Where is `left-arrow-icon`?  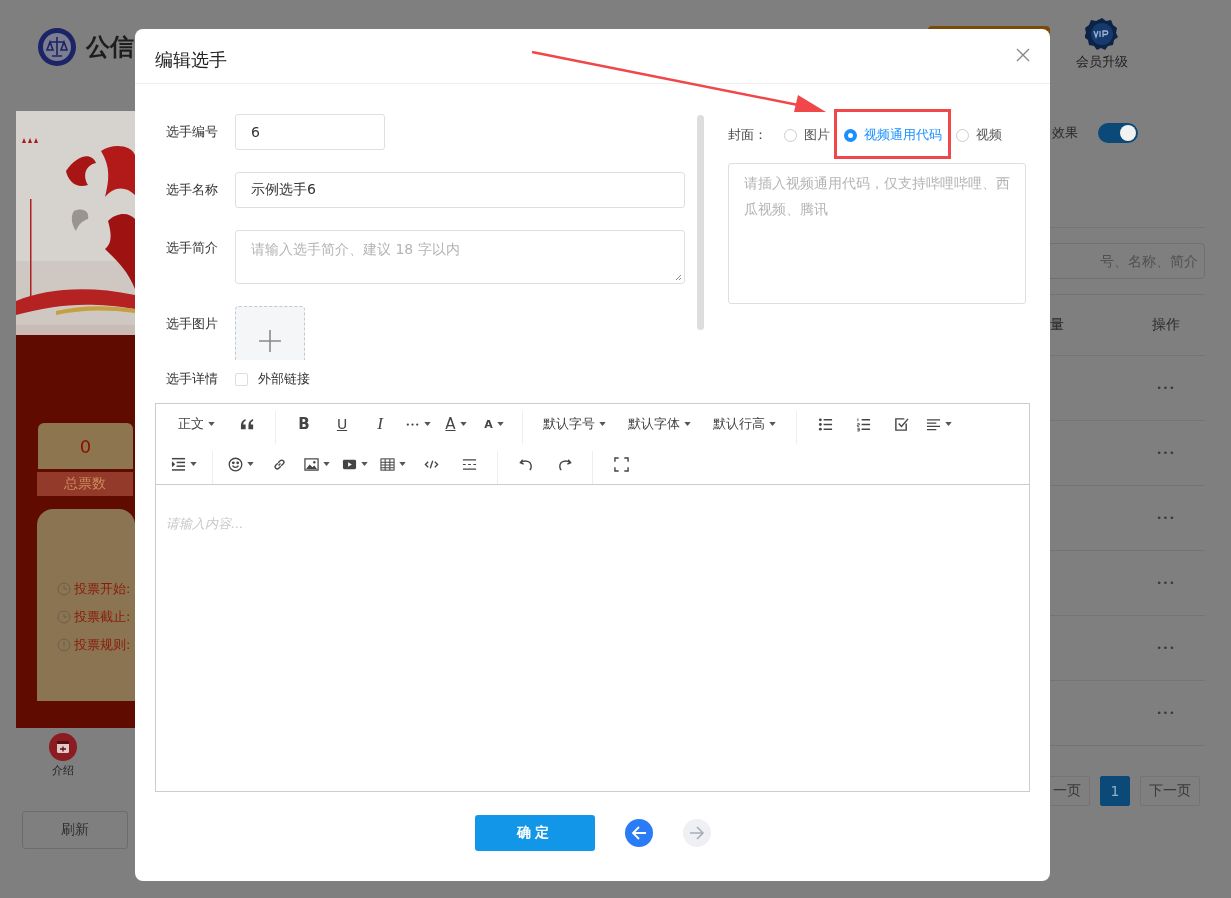 left-arrow-icon is located at coordinates (638, 833).